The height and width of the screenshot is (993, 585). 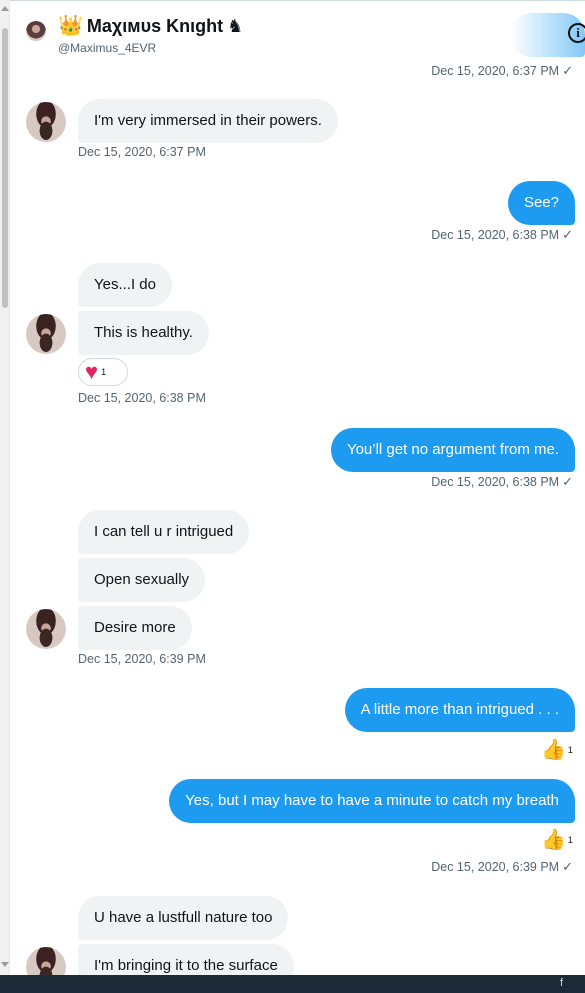 What do you see at coordinates (561, 983) in the screenshot?
I see `taskbar-app-icon: f` at bounding box center [561, 983].